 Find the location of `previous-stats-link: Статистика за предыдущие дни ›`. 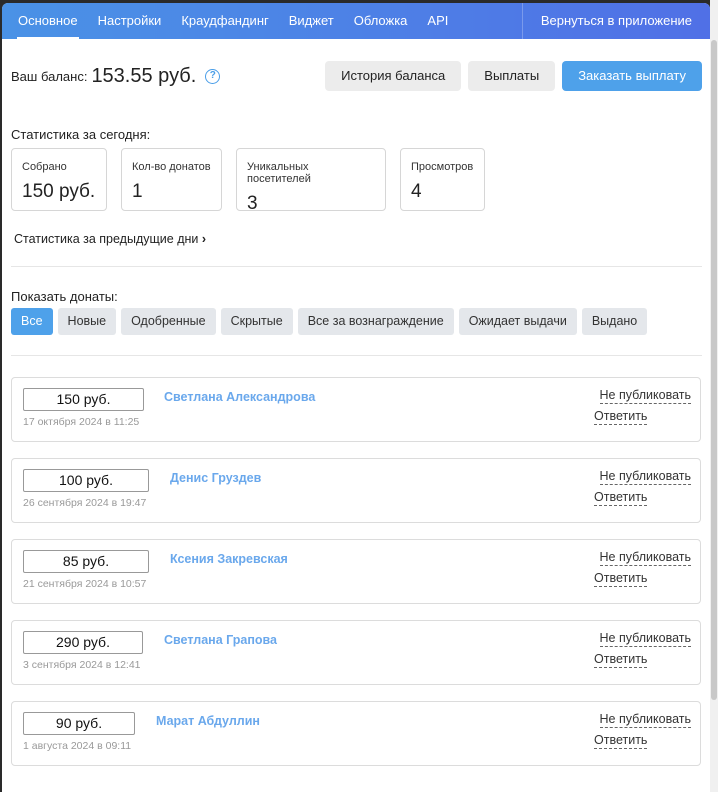

previous-stats-link: Статистика за предыдущие дни › is located at coordinates (110, 239).